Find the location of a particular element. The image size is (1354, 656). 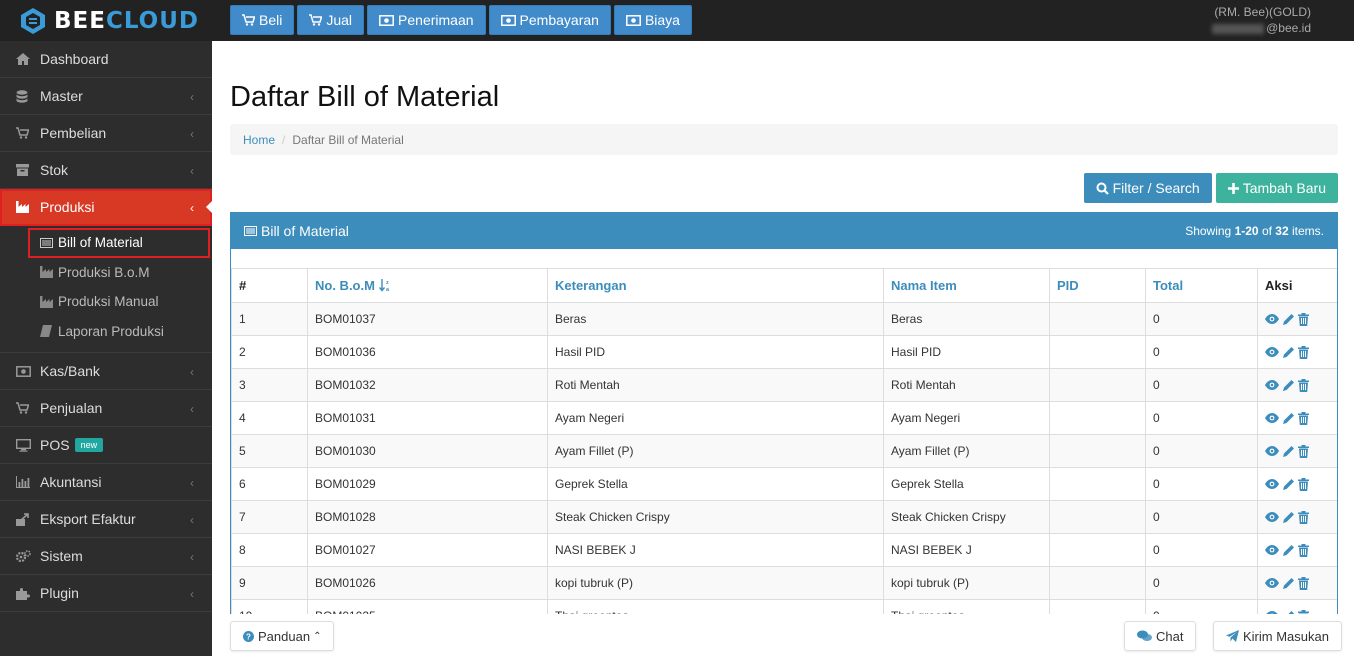

biaya-button: Biaya is located at coordinates (652, 20).